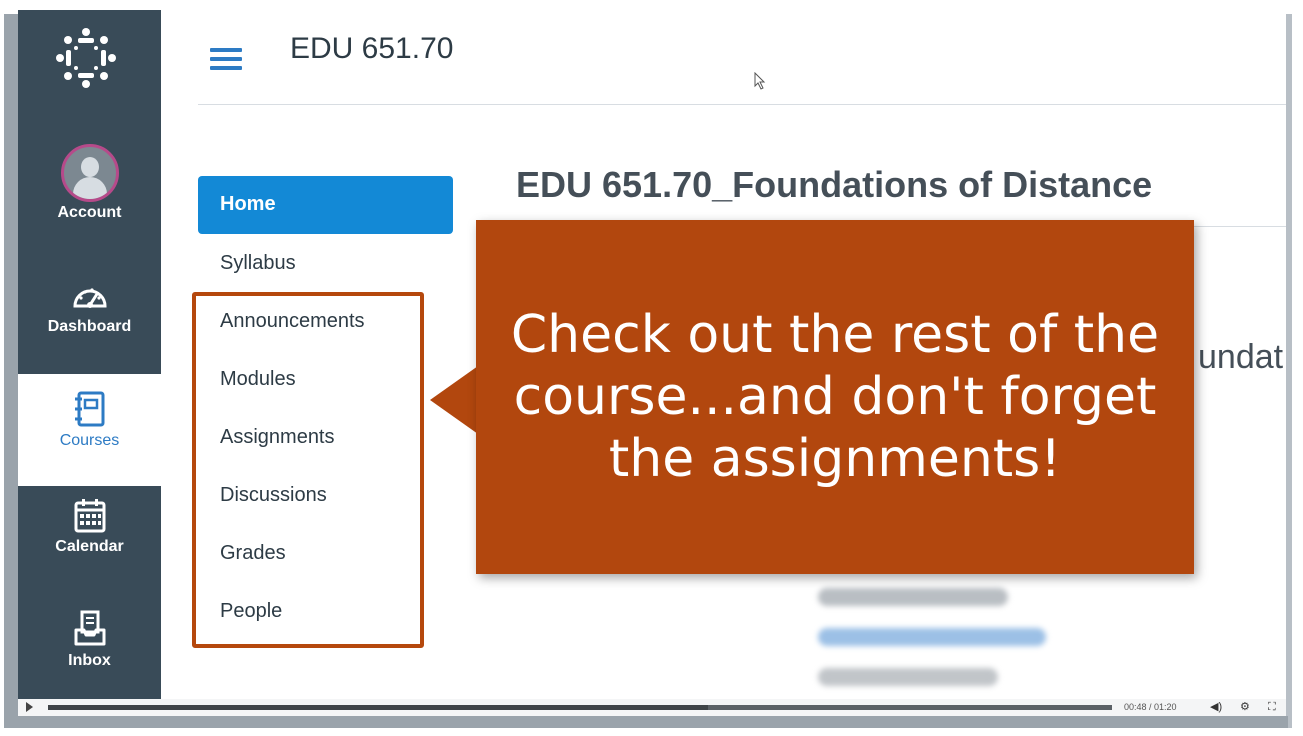 This screenshot has width=1303, height=736. I want to click on blurred-link-line, so click(932, 637).